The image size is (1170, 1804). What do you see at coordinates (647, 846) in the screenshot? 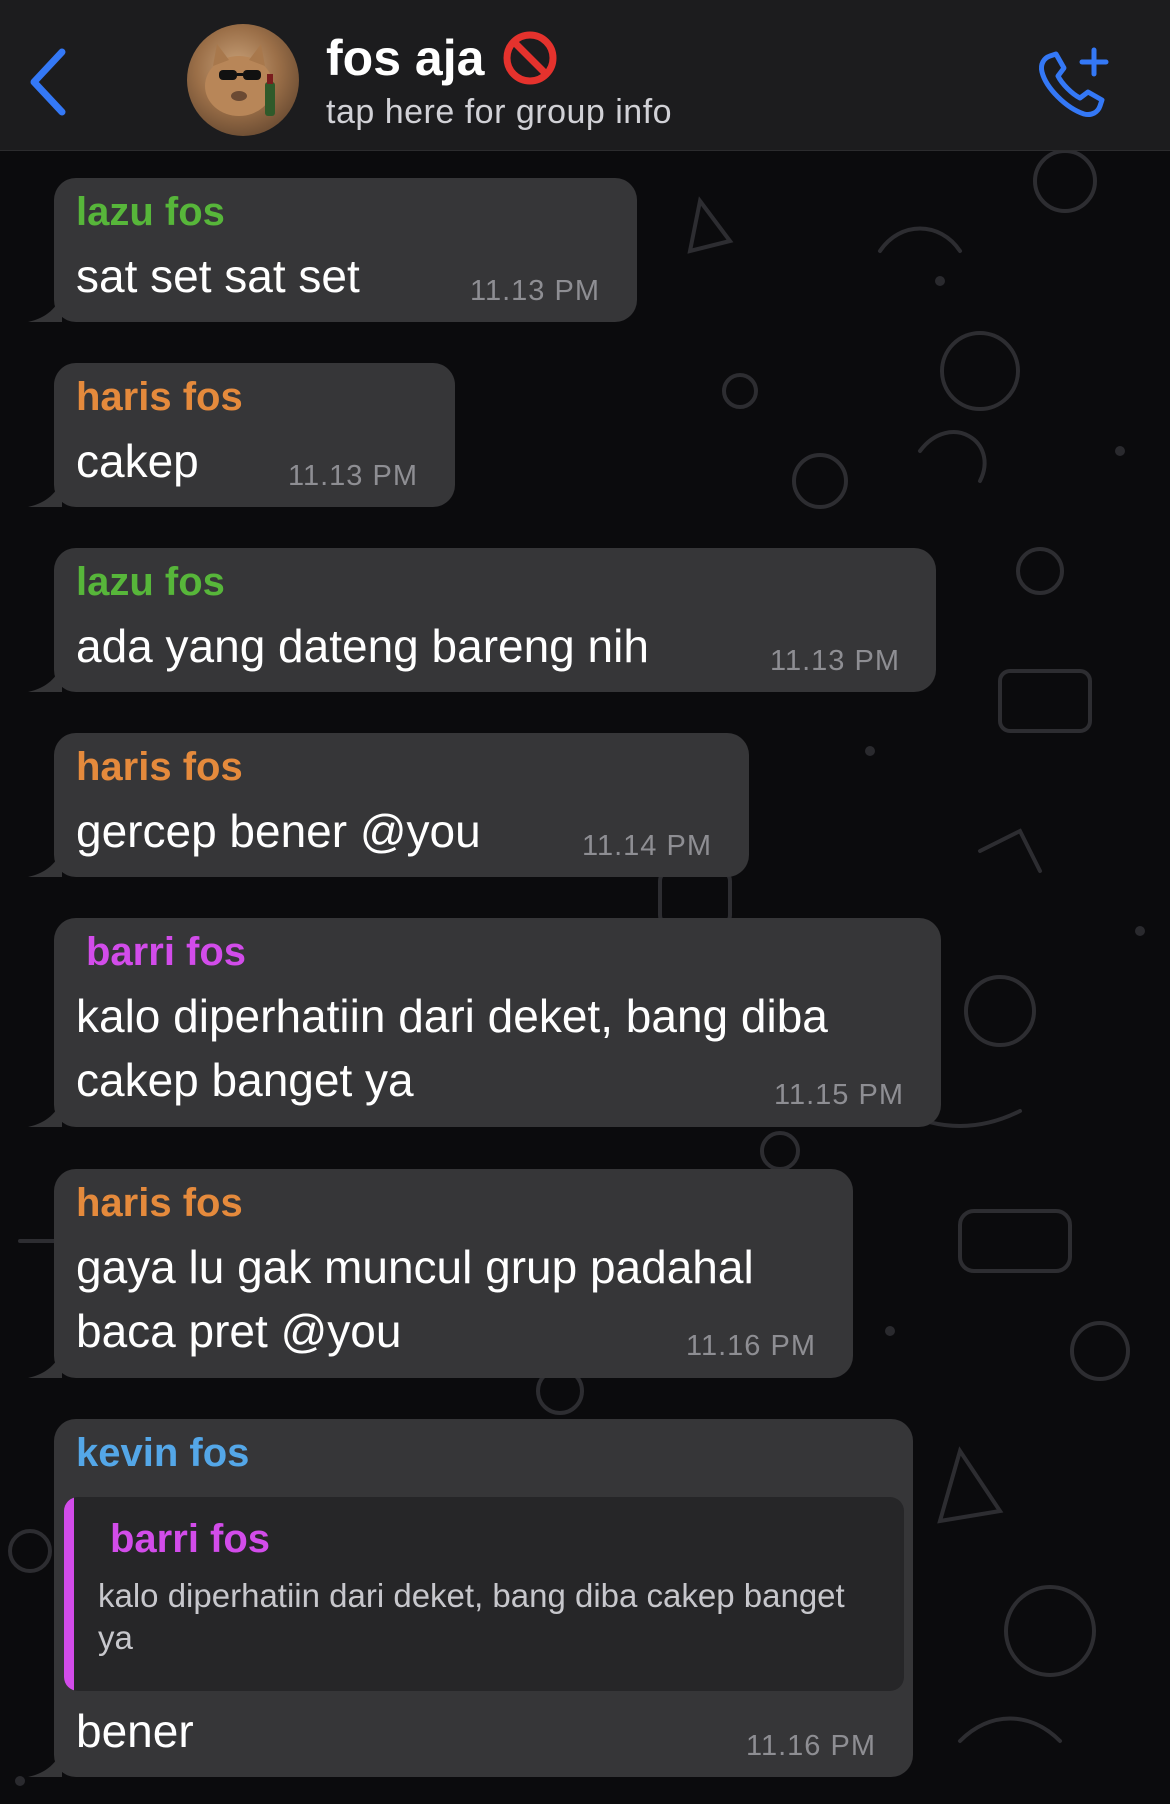
I see `message-timestamp: 11.14 PM` at bounding box center [647, 846].